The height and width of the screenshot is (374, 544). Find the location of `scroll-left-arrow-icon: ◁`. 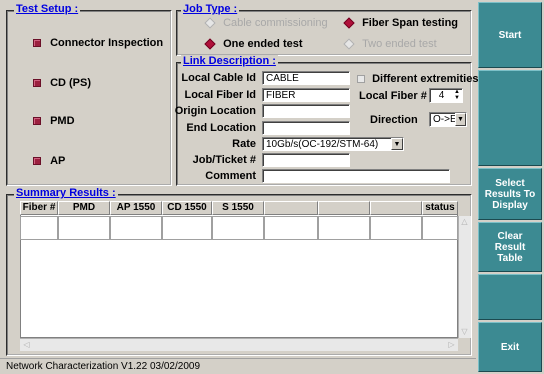

scroll-left-arrow-icon: ◁ is located at coordinates (26, 344).